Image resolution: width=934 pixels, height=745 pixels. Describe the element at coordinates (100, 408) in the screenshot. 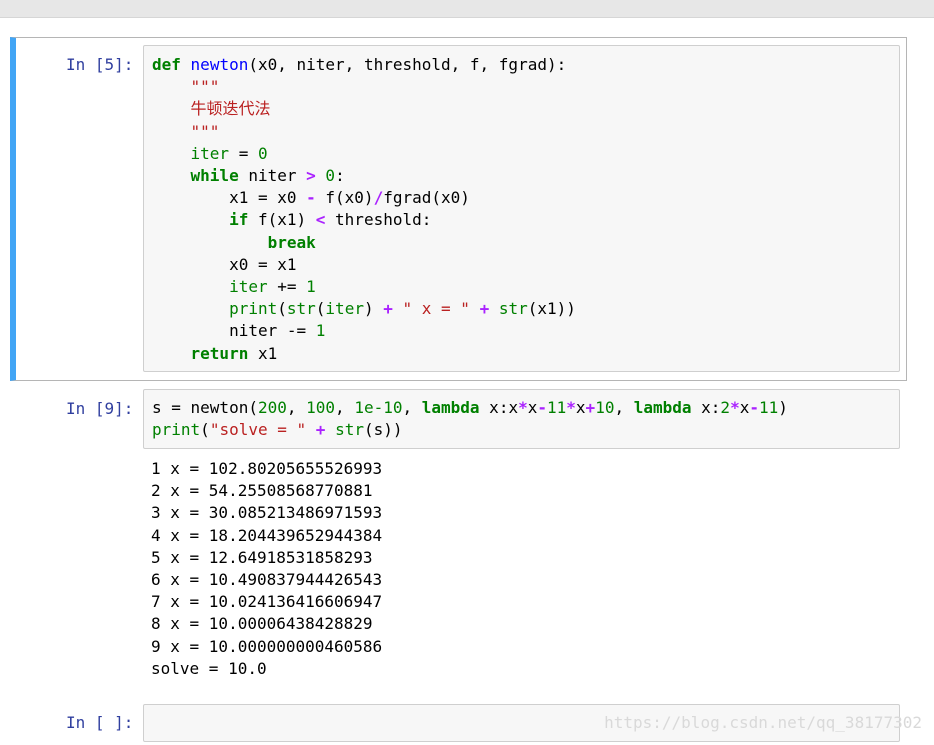

I see `cell-prompt: In [9]:` at that location.